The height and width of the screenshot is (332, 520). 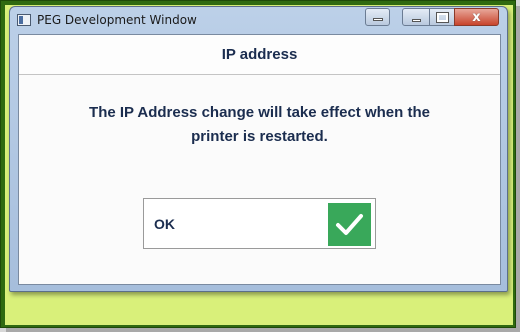 I want to click on close-icon: x, so click(x=476, y=17).